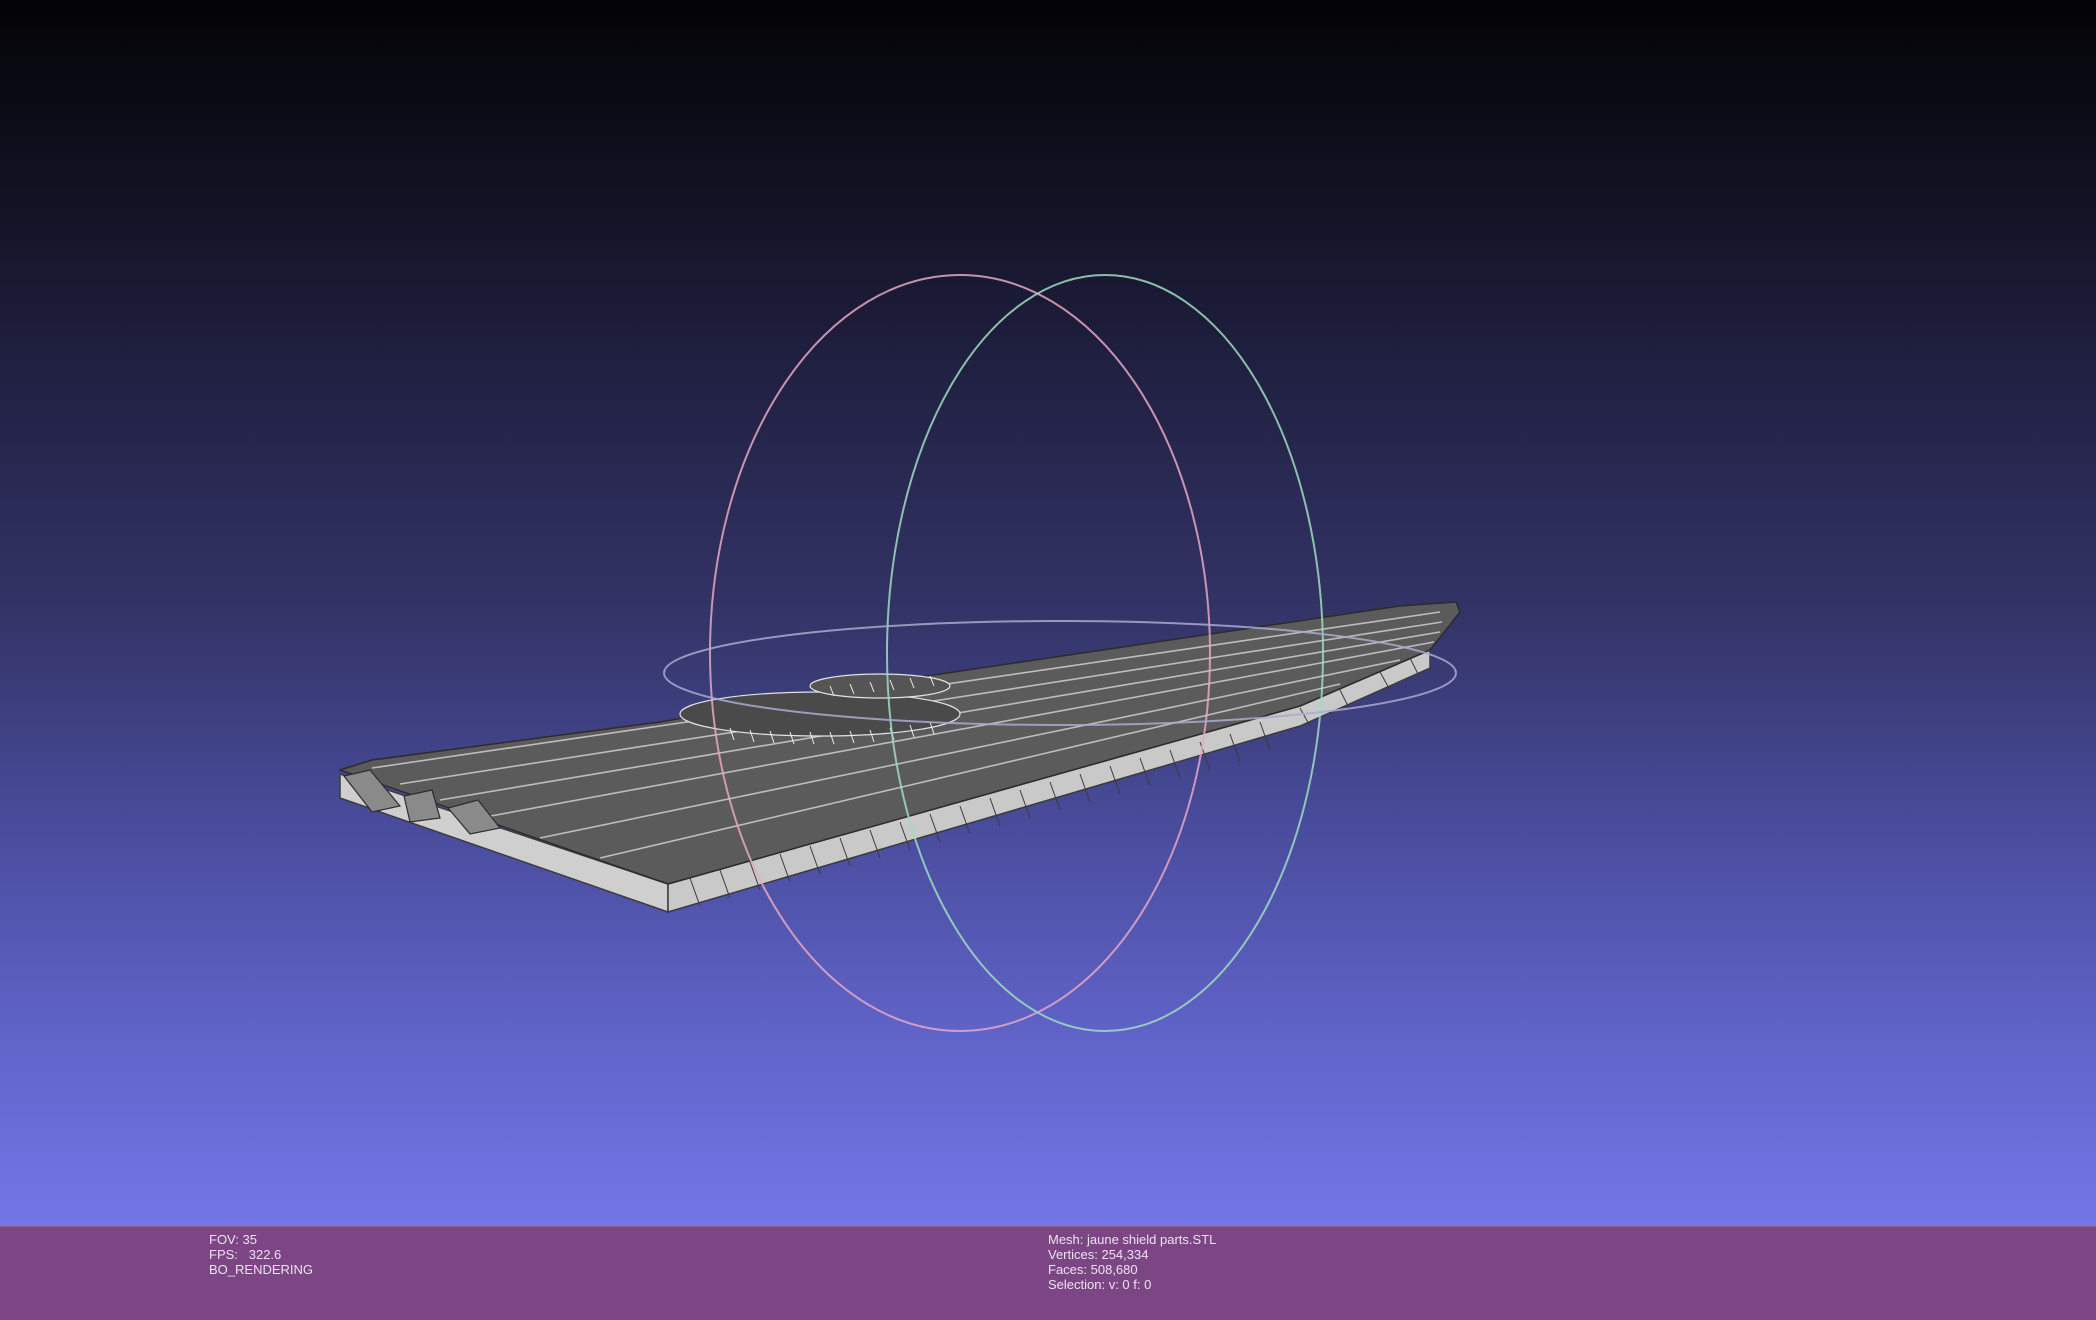  Describe the element at coordinates (1098, 1254) in the screenshot. I see `vertices-label: Vertices: 254,334` at that location.